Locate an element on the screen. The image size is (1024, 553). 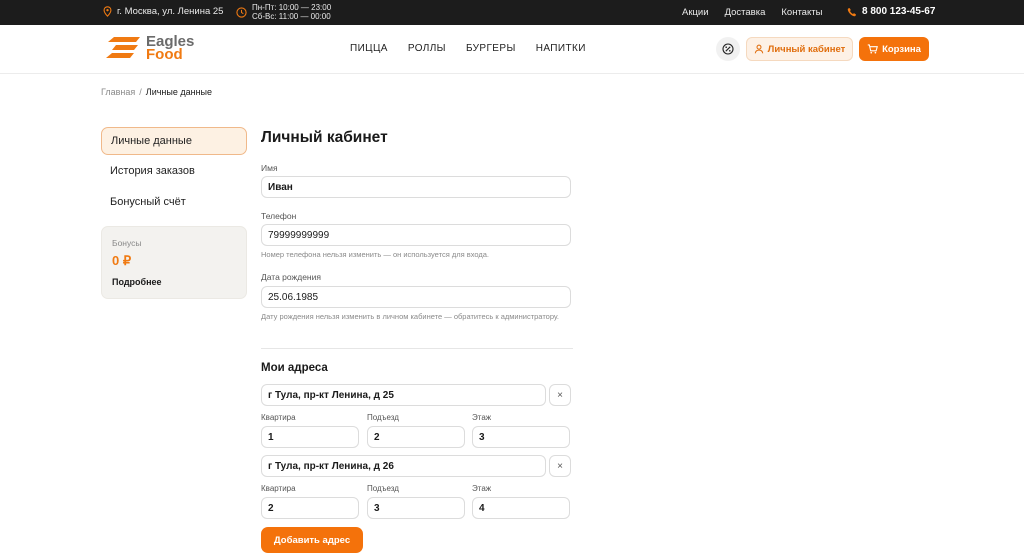
location: г. Москва, ул. Ленина 25 is located at coordinates (163, 11).